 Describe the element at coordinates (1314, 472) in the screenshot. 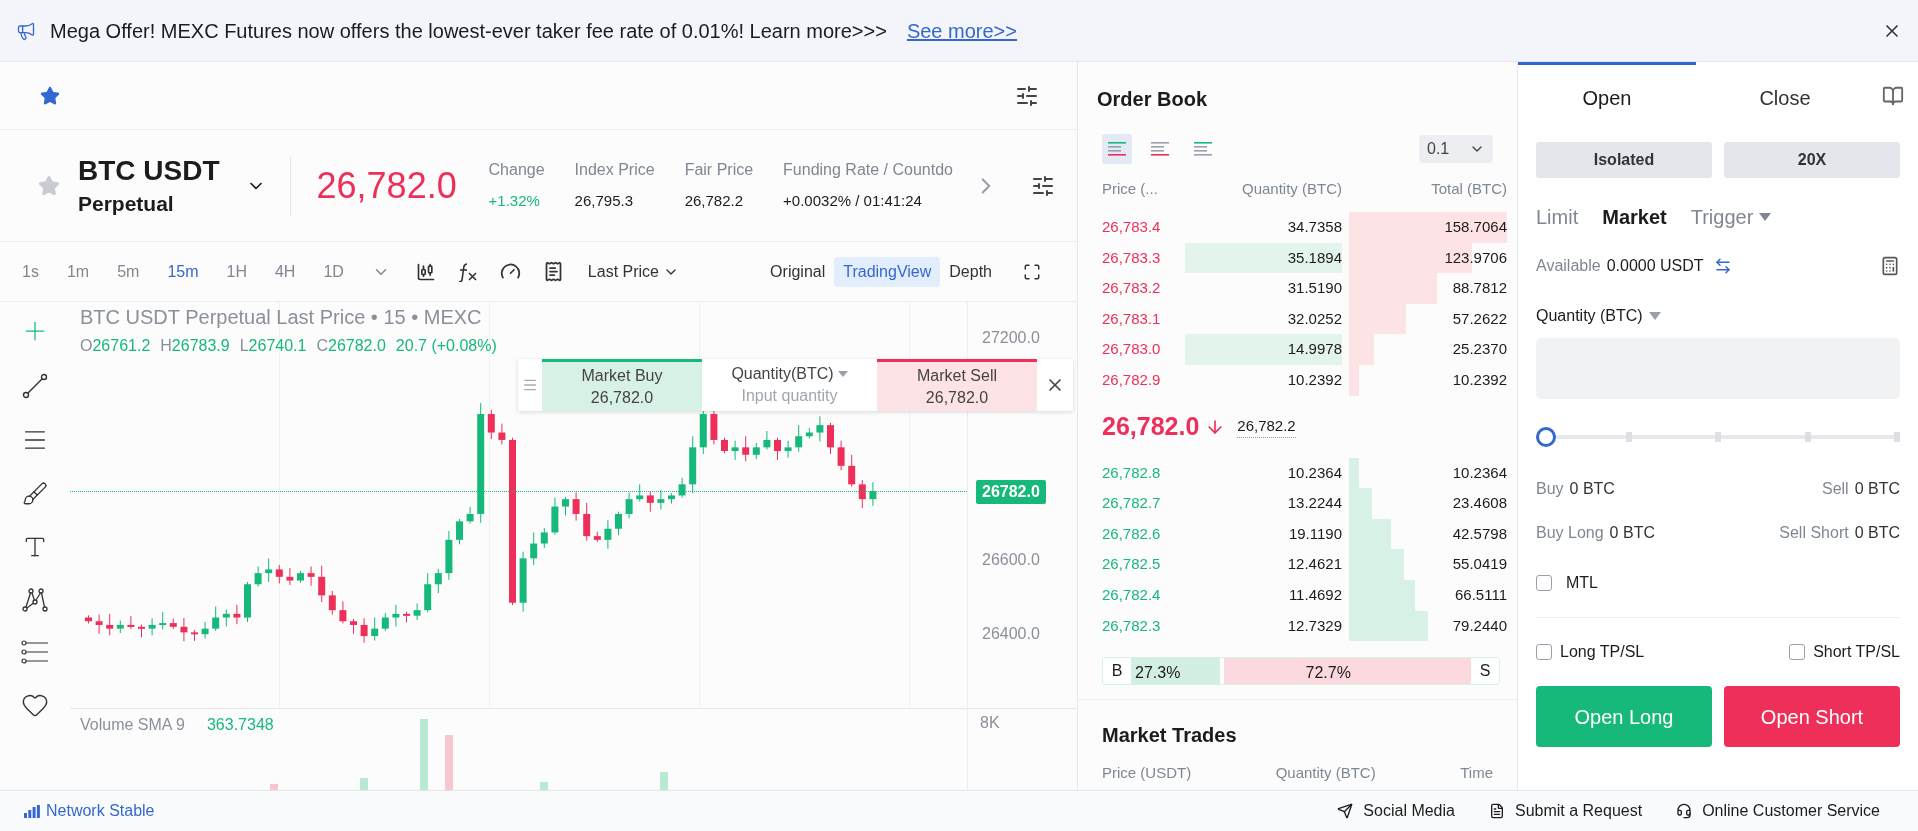

I see `order-quantity: 10.2364` at that location.